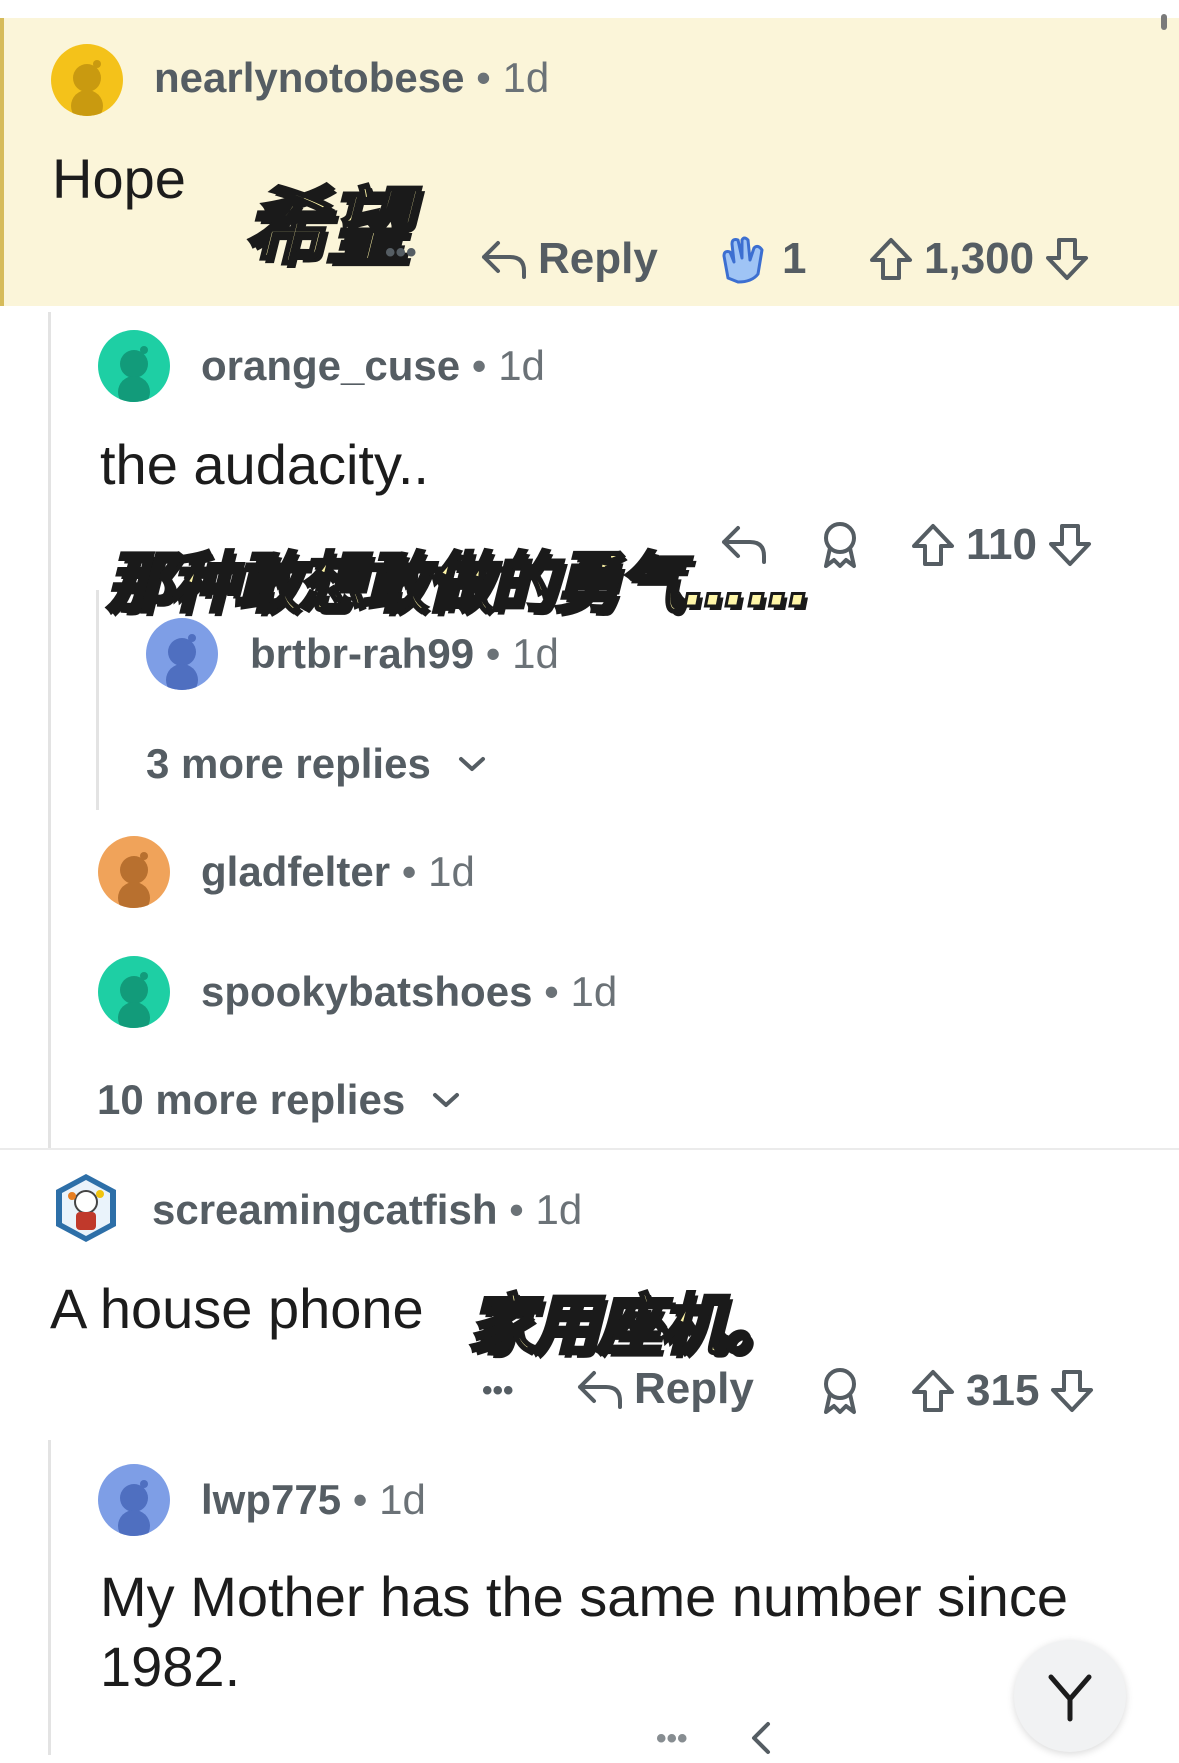  What do you see at coordinates (362, 653) in the screenshot?
I see `username: brtbr-rah99` at bounding box center [362, 653].